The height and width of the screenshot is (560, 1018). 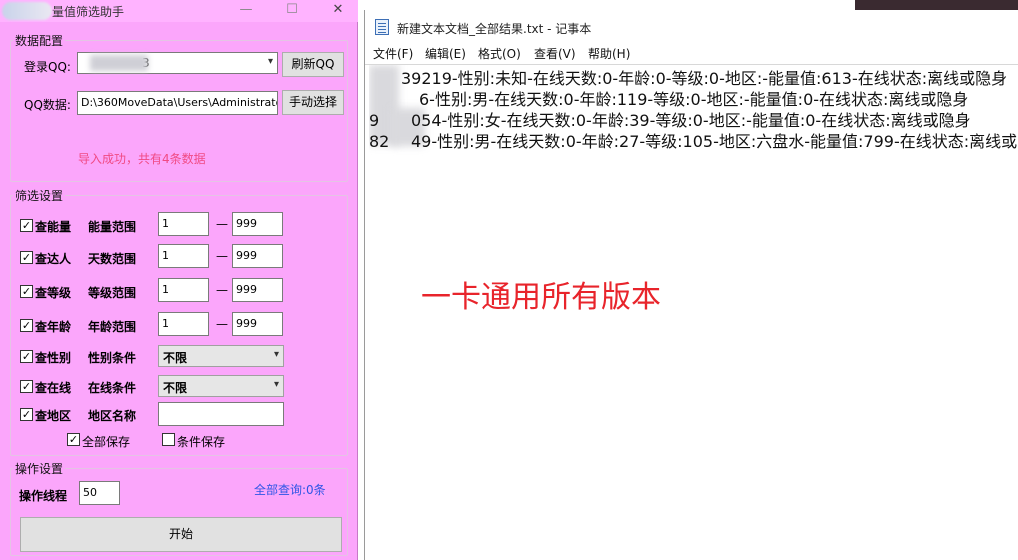 I want to click on gender-select: 不限 ▾, so click(x=221, y=356).